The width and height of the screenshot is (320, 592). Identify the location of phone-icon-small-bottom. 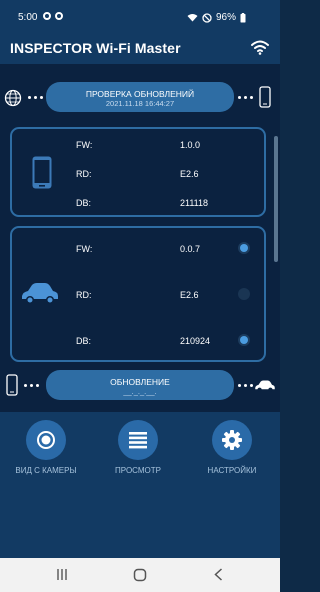
(12, 385).